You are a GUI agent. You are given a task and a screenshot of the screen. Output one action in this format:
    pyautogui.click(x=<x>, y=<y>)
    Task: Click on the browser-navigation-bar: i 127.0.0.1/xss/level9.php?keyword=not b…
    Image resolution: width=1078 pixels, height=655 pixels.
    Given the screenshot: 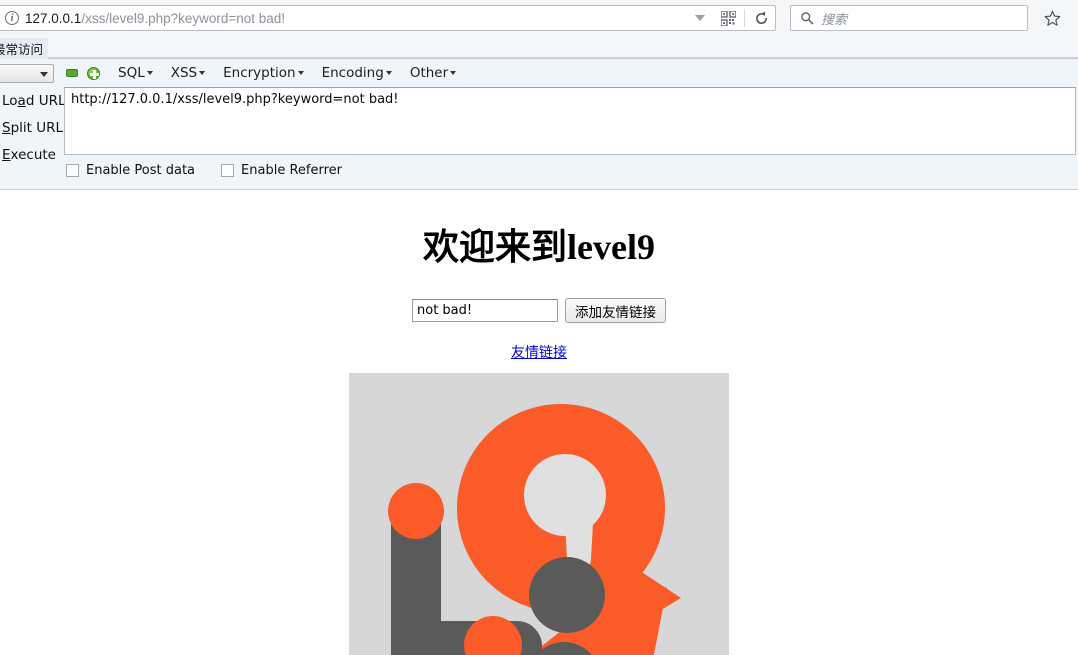 What is the action you would take?
    pyautogui.click(x=539, y=18)
    